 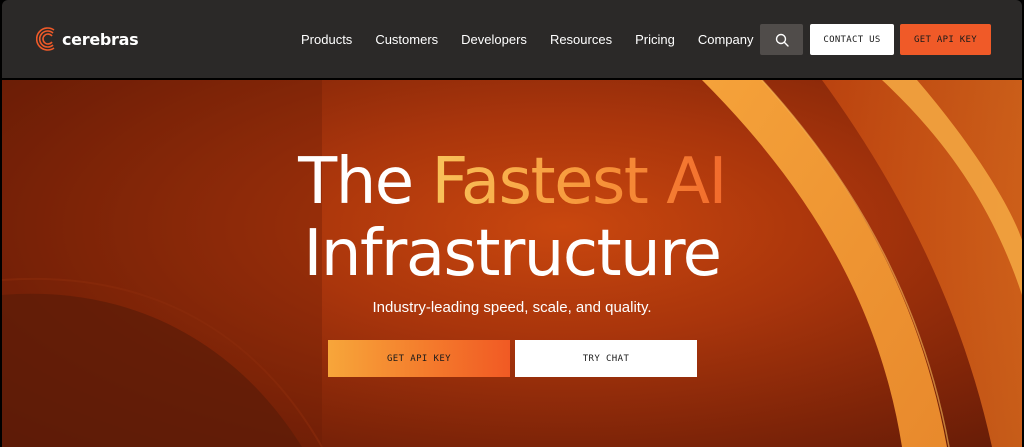 I want to click on nav-item-products: Products, so click(x=326, y=39).